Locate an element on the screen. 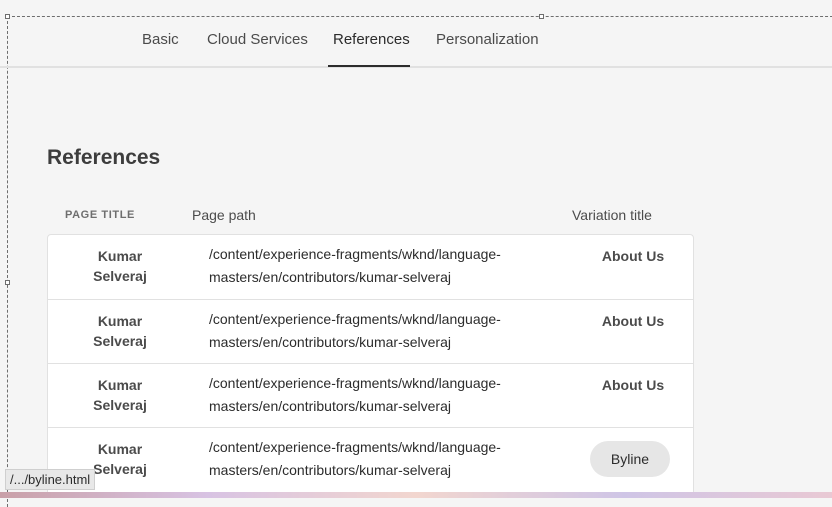  tab-references: References is located at coordinates (369, 49).